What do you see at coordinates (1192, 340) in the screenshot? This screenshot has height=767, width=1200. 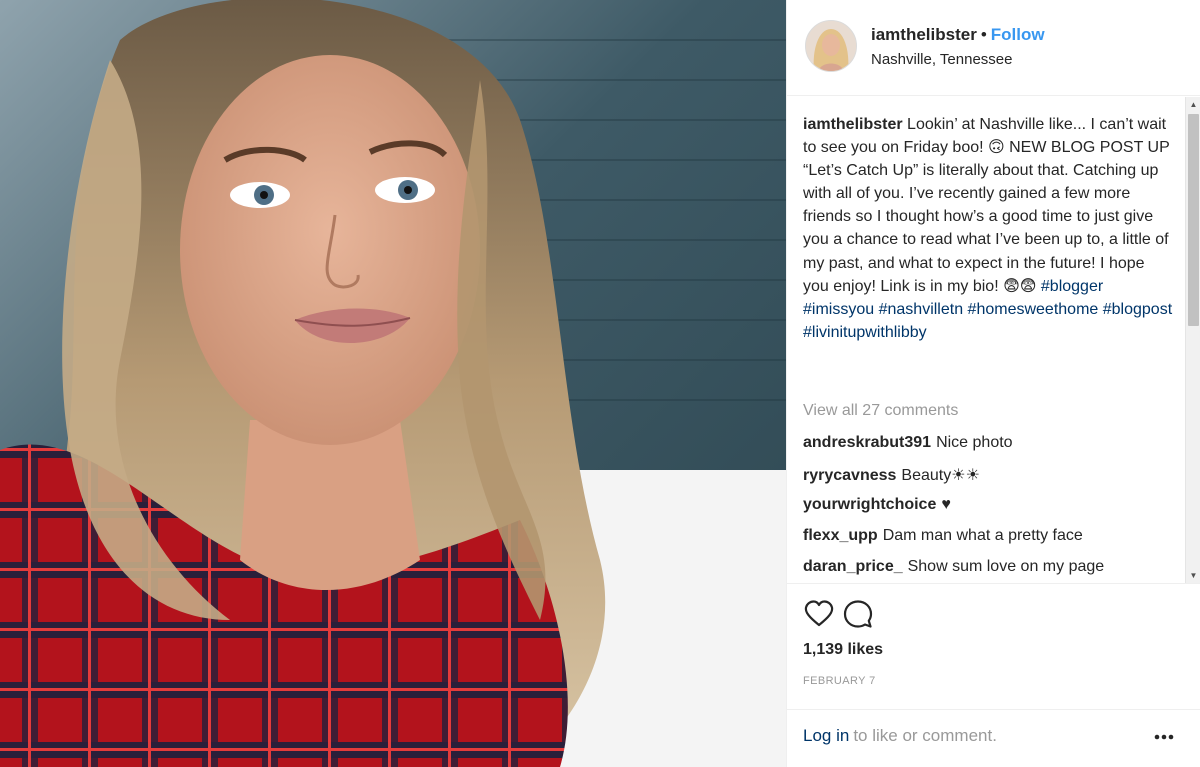 I see `comments-scrollbar: ▲ ▼` at bounding box center [1192, 340].